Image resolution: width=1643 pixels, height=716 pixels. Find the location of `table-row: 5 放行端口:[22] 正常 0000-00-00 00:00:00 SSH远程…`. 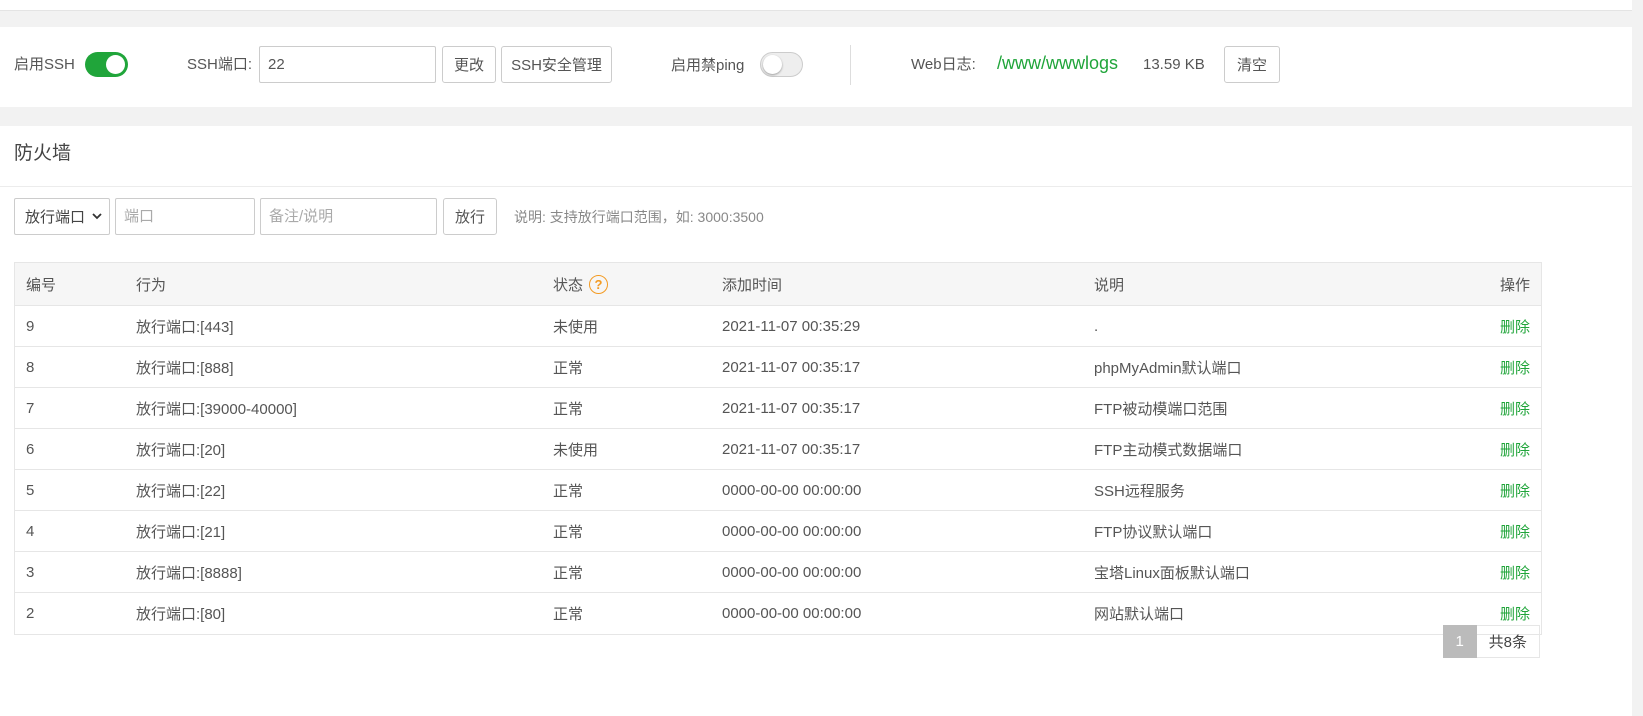

table-row: 5 放行端口:[22] 正常 0000-00-00 00:00:00 SSH远程… is located at coordinates (778, 490).